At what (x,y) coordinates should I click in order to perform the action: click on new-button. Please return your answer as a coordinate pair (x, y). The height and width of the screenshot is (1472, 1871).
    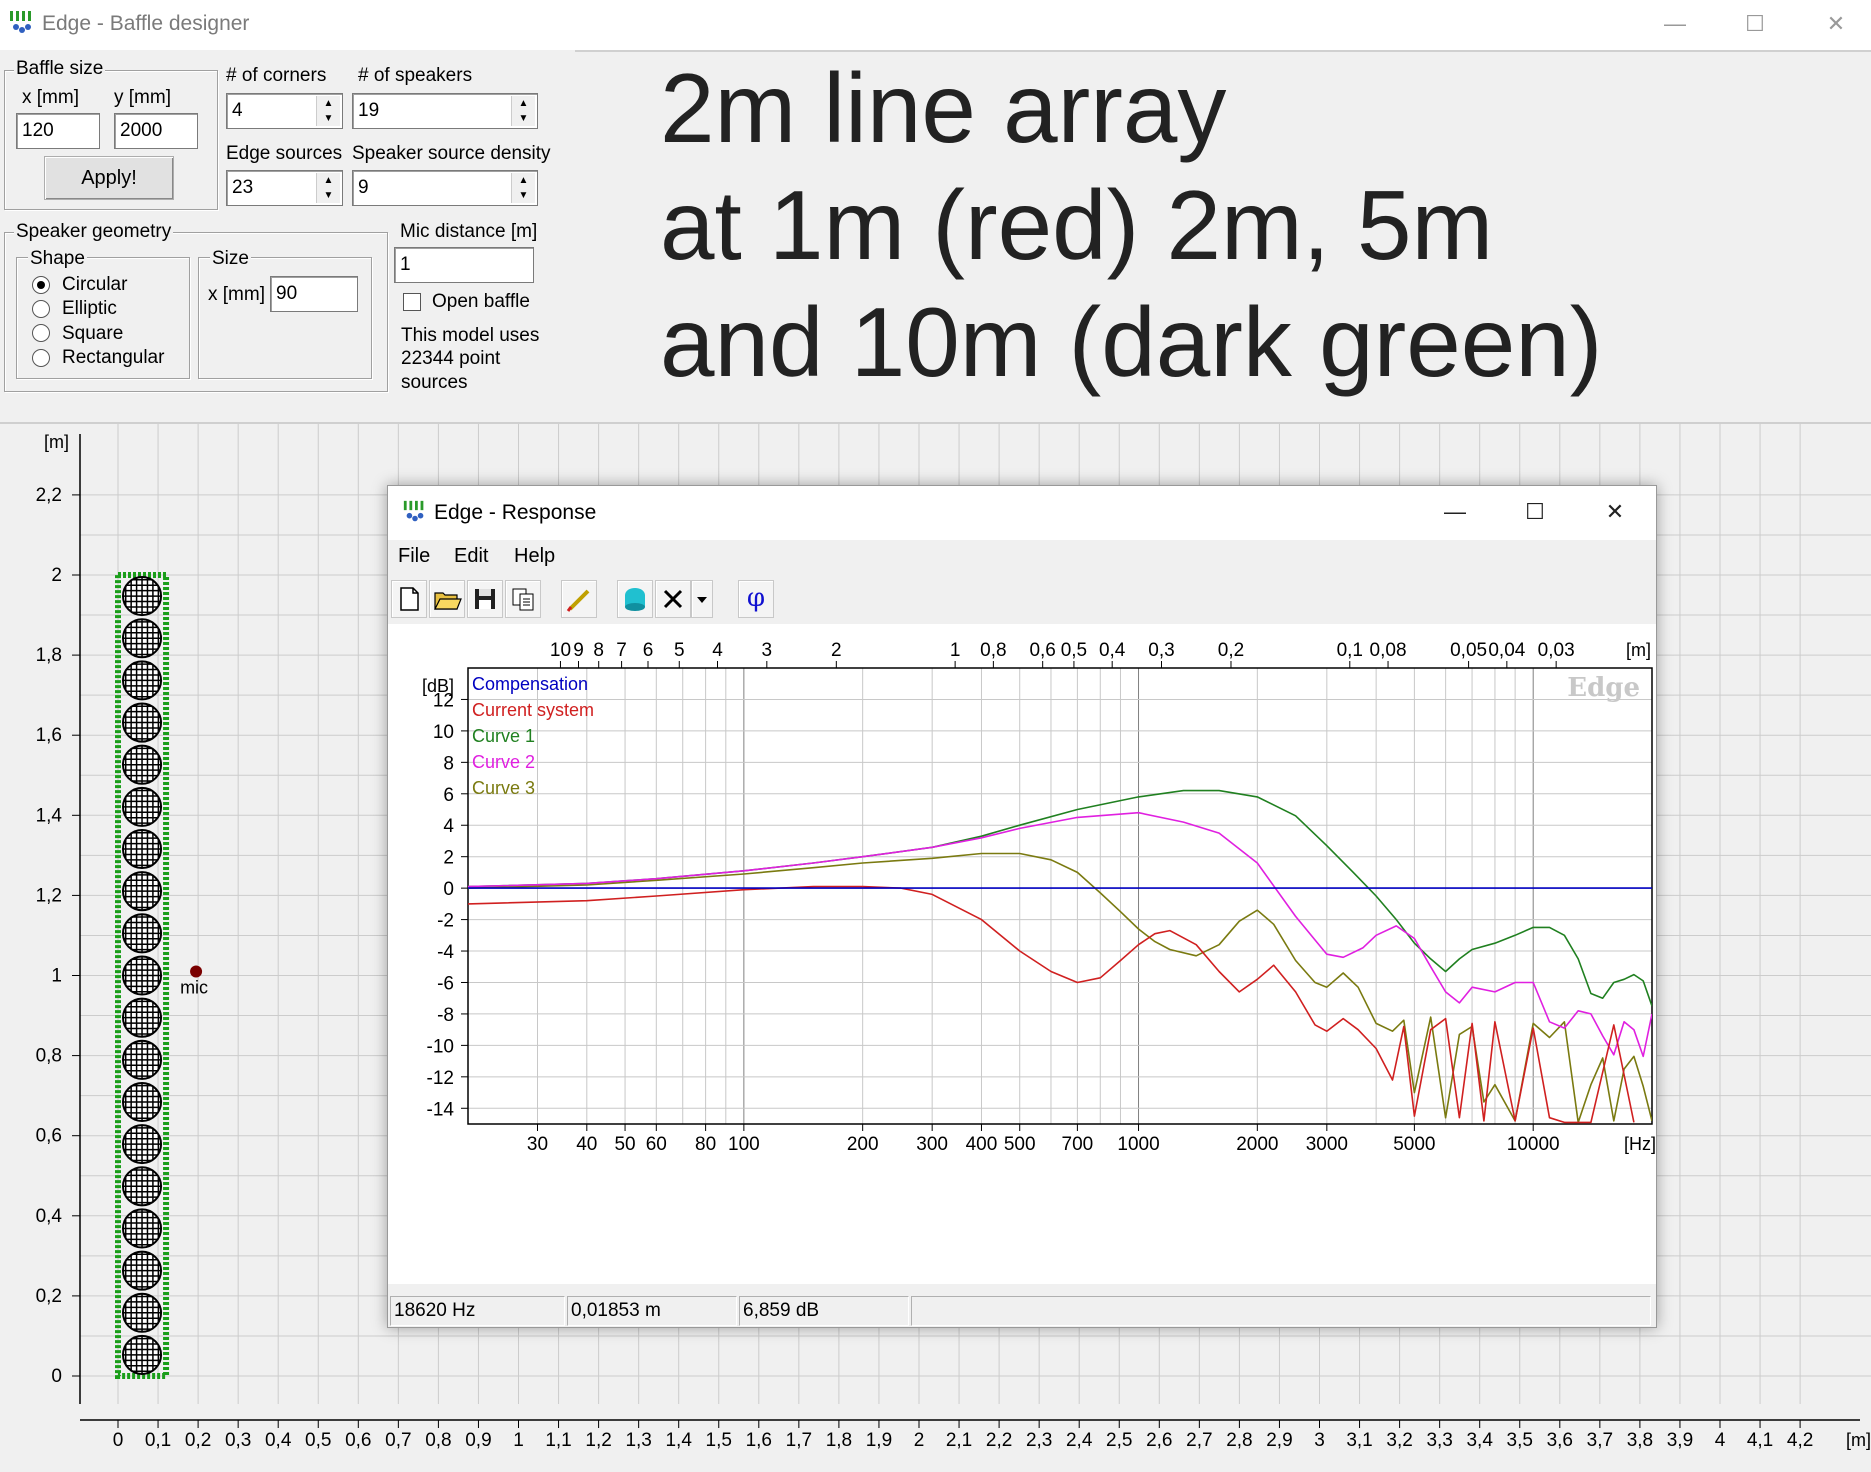
    Looking at the image, I should click on (409, 599).